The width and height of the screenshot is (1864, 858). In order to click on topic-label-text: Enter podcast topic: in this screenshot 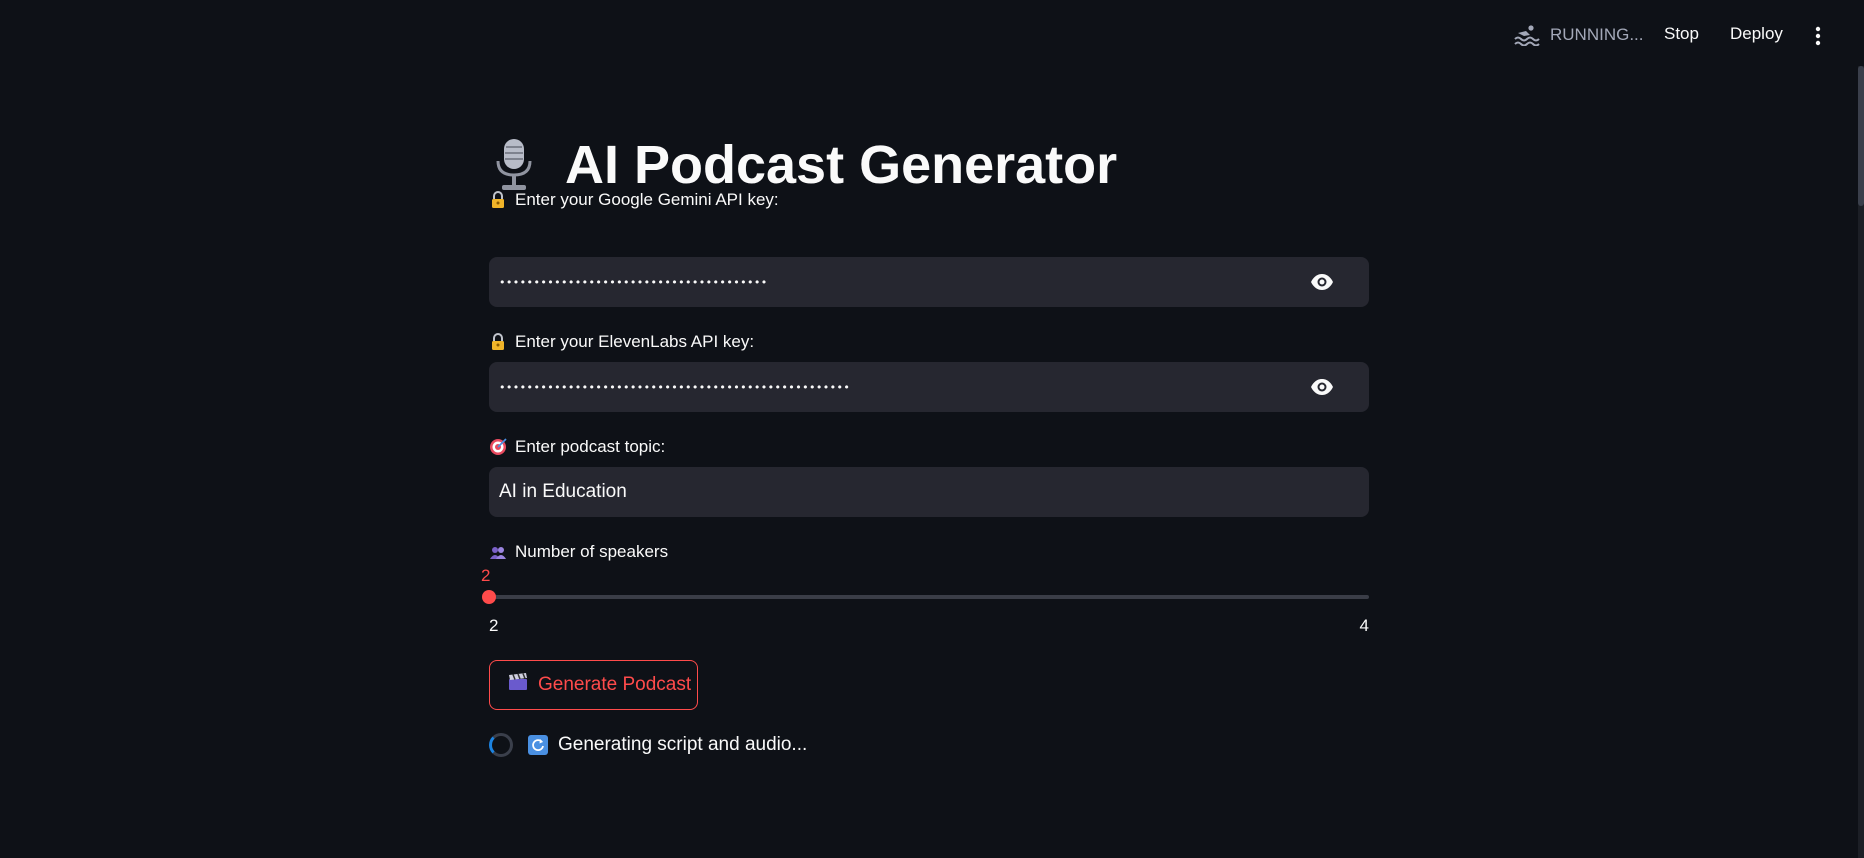, I will do `click(590, 446)`.